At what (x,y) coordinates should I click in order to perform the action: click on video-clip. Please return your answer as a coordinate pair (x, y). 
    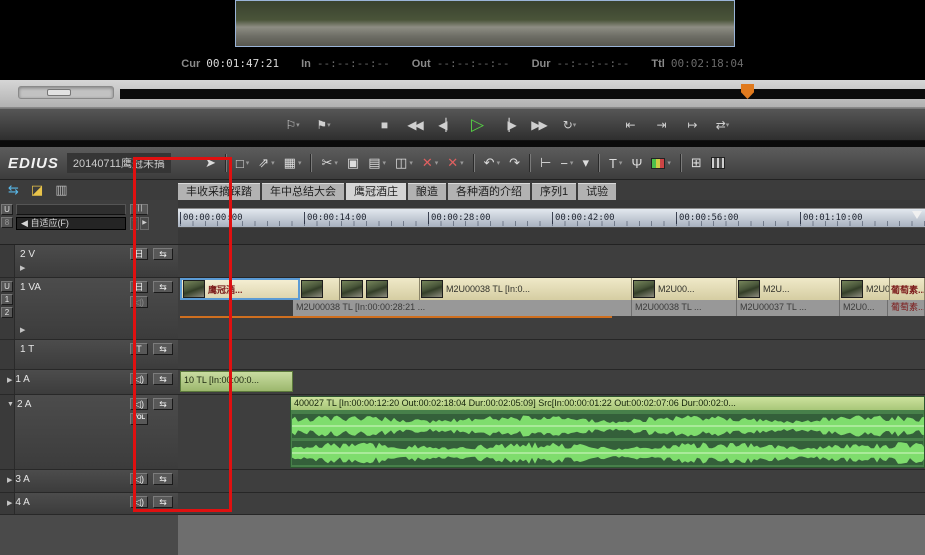
    Looking at the image, I should click on (380, 289).